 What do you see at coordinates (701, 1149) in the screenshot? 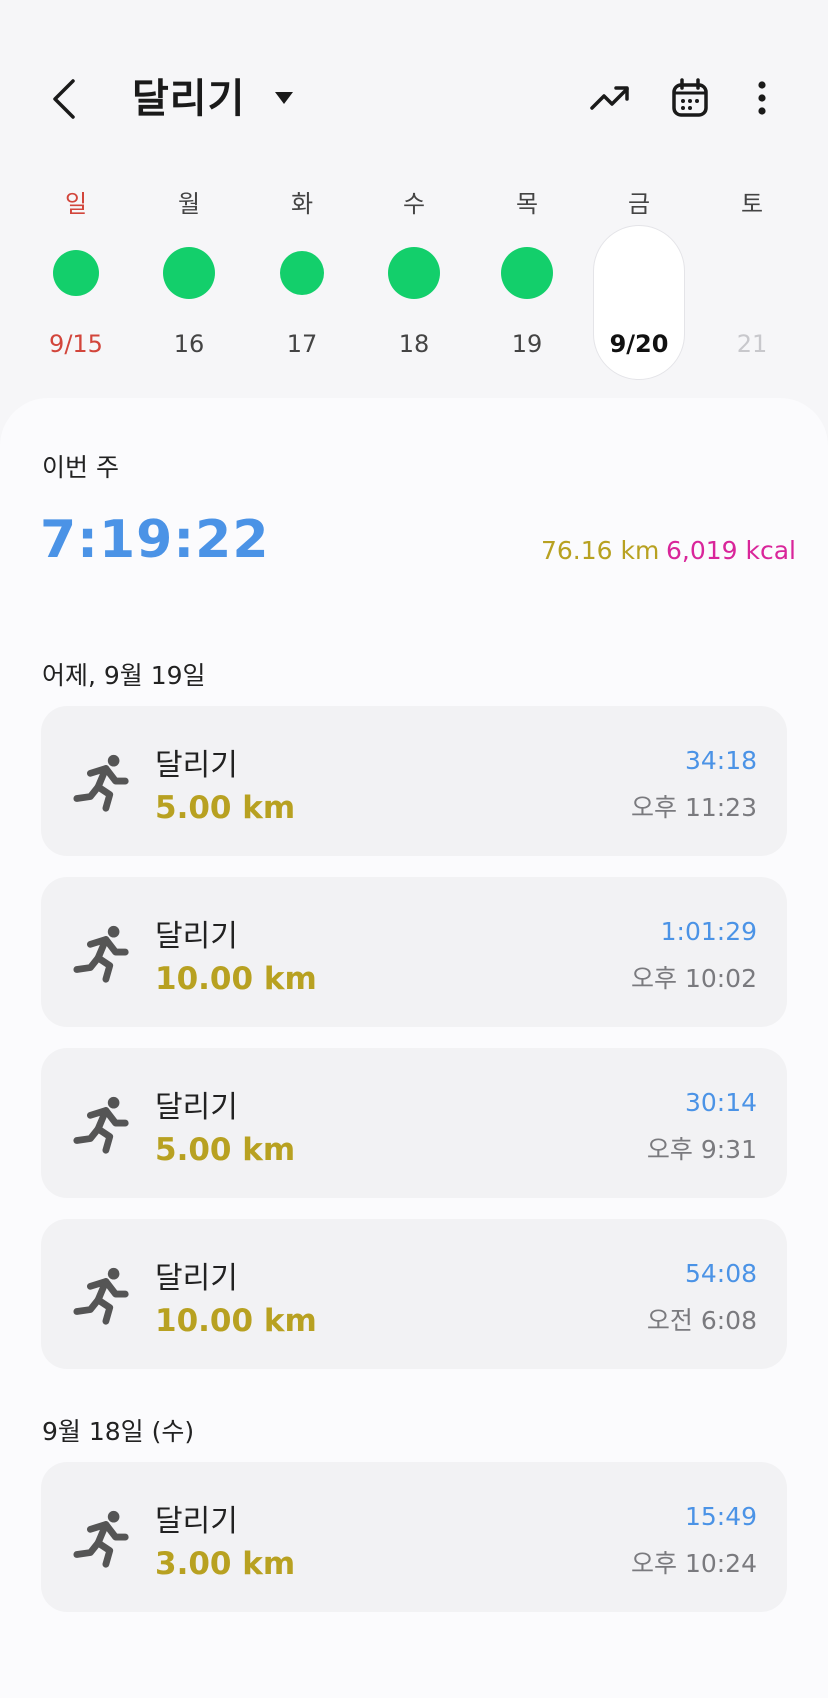
I see `workout-start-time: 오후 9:31` at bounding box center [701, 1149].